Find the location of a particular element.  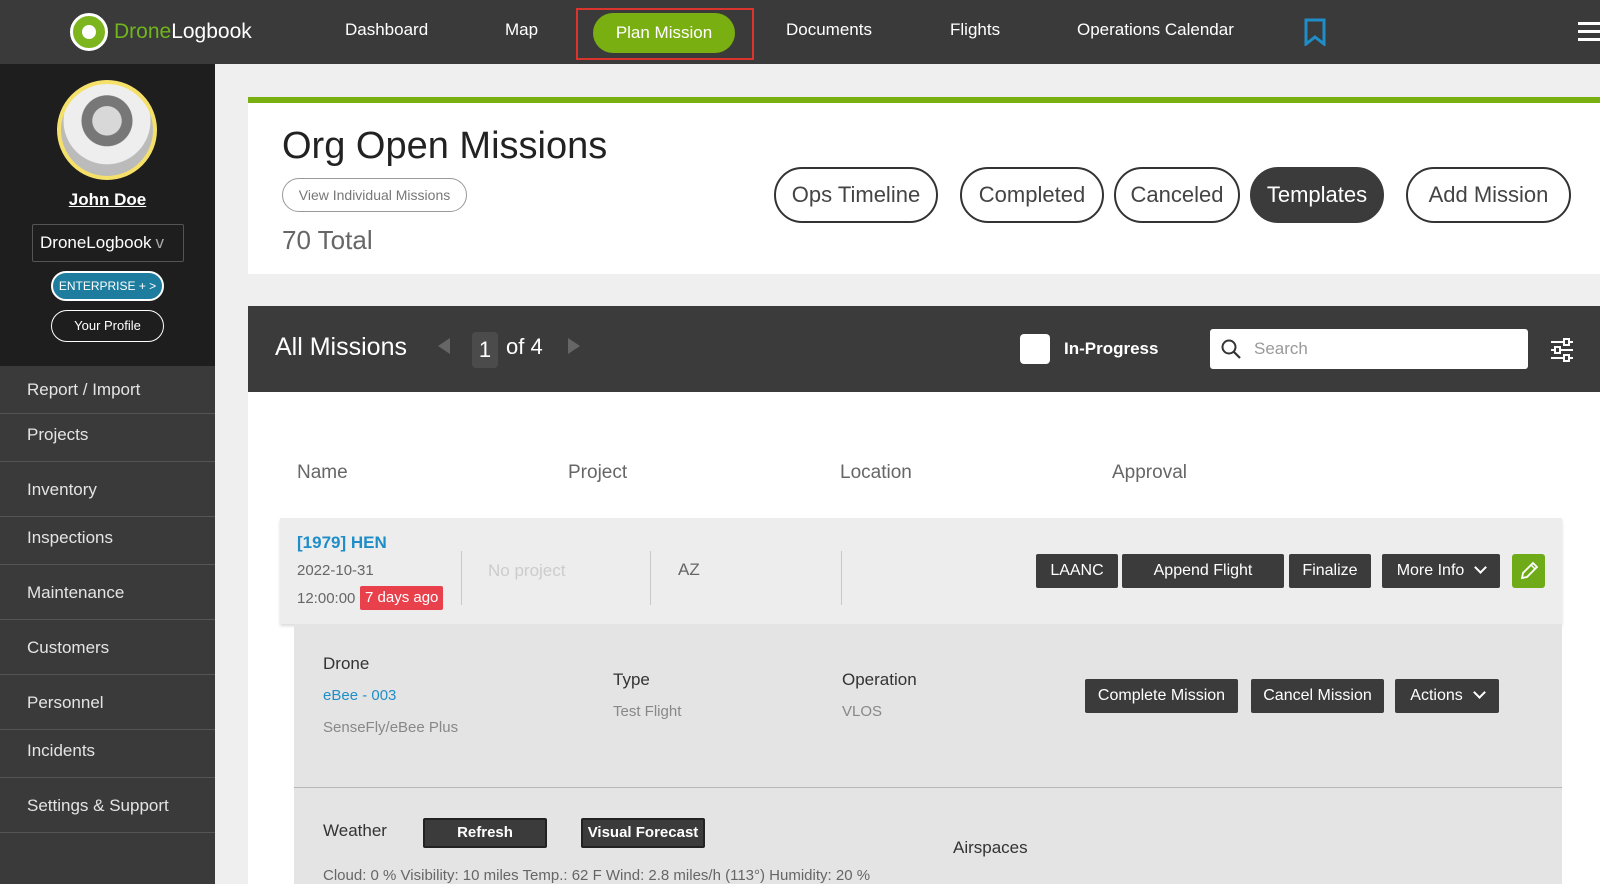

filter-sliders-icon is located at coordinates (1562, 350).